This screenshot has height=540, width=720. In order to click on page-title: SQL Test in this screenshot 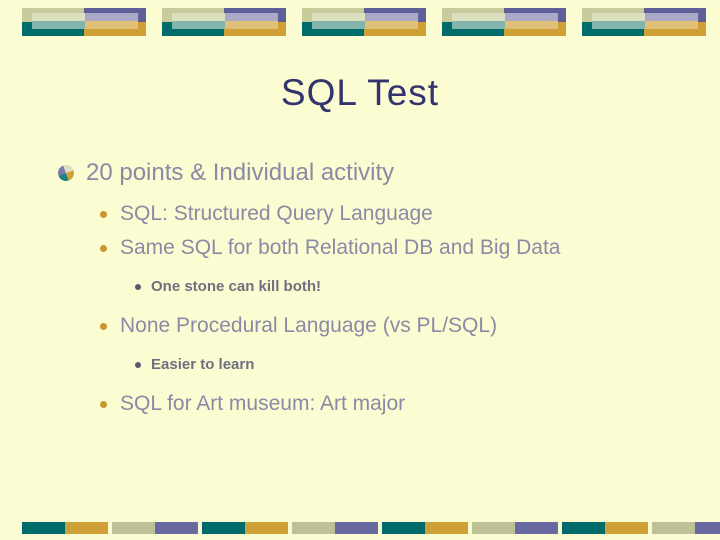, I will do `click(360, 92)`.